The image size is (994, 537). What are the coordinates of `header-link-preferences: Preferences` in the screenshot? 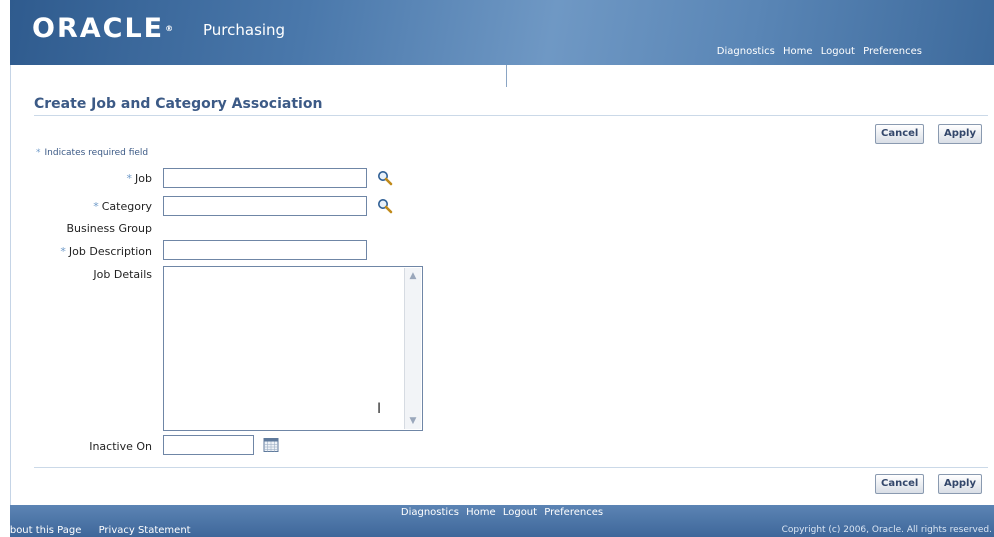 It's located at (892, 51).